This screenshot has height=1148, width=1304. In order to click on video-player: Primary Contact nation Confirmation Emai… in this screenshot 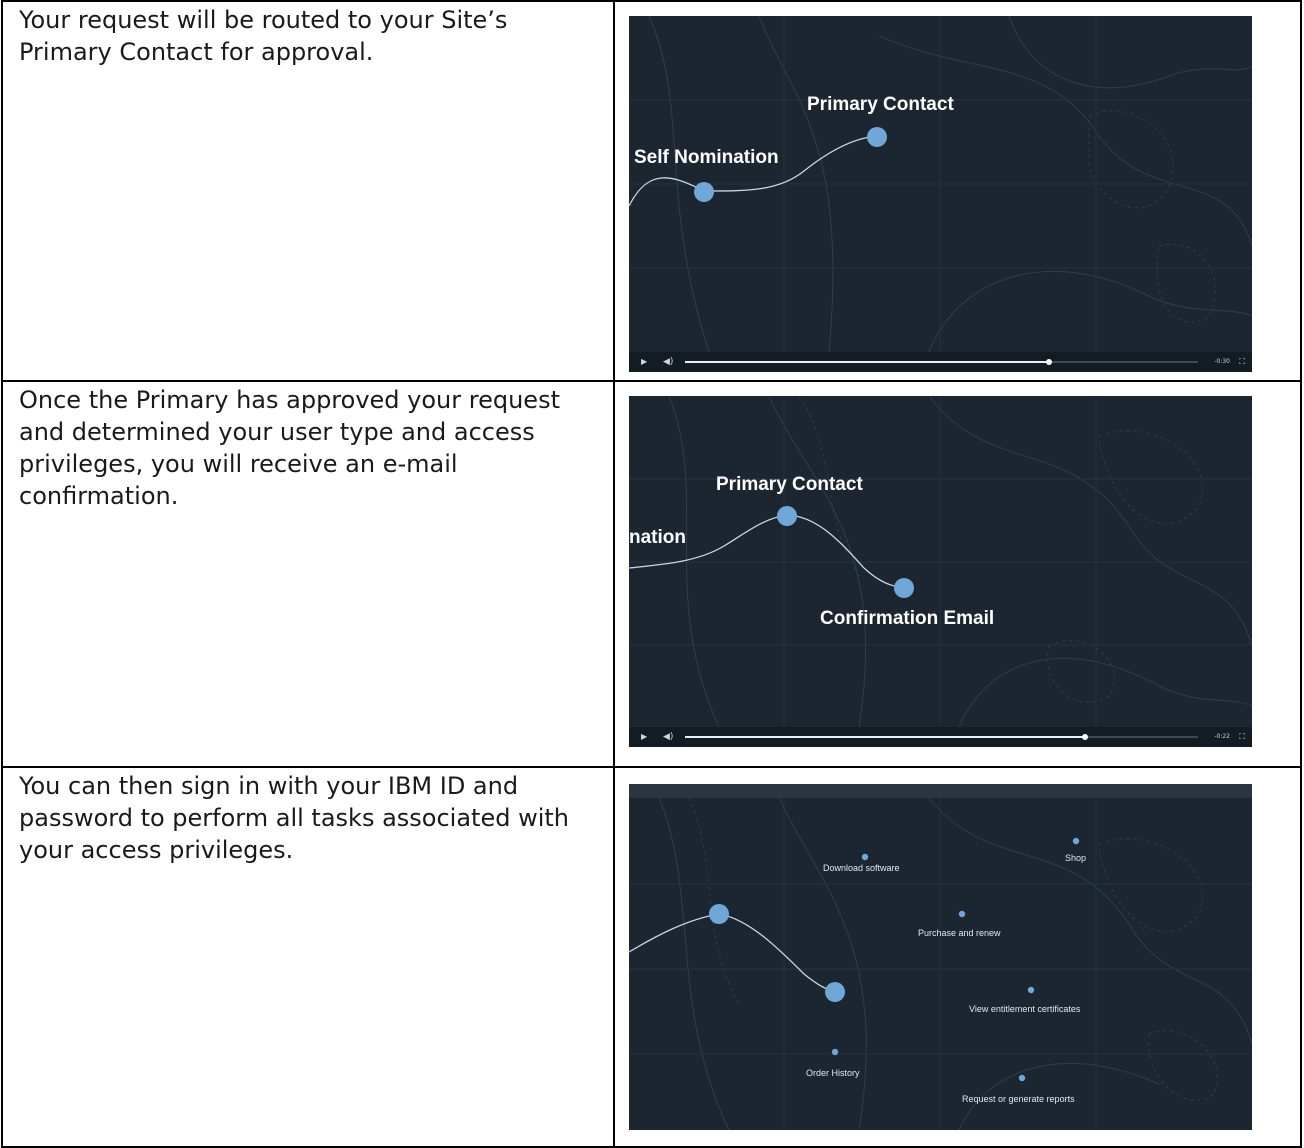, I will do `click(940, 571)`.